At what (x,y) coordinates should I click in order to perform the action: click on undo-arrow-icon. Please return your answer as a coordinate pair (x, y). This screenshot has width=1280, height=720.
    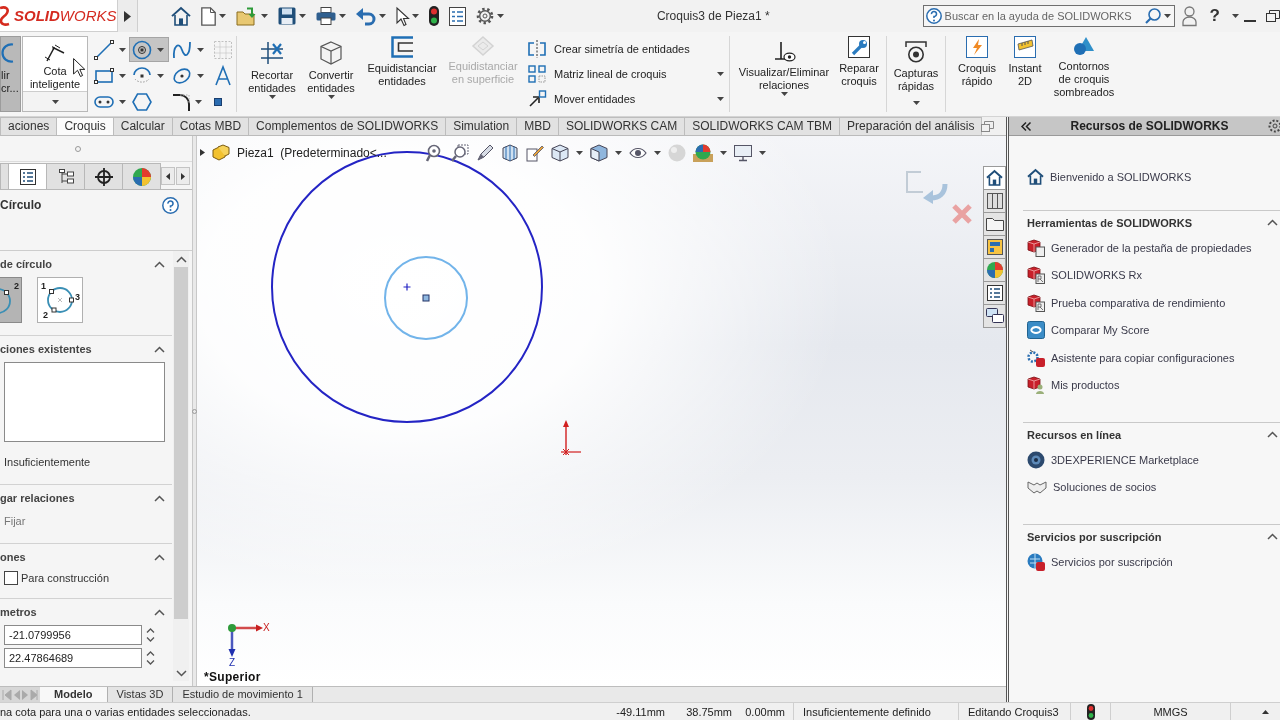
    Looking at the image, I should click on (366, 16).